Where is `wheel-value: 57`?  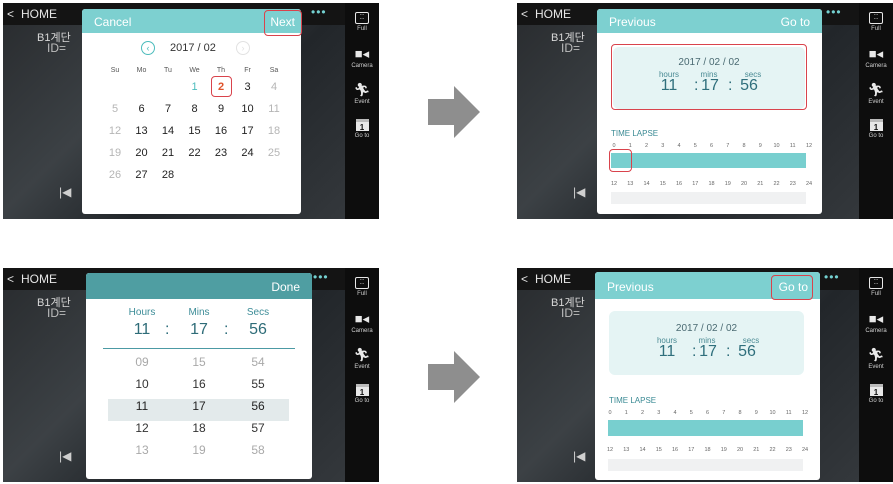
wheel-value: 57 is located at coordinates (258, 428).